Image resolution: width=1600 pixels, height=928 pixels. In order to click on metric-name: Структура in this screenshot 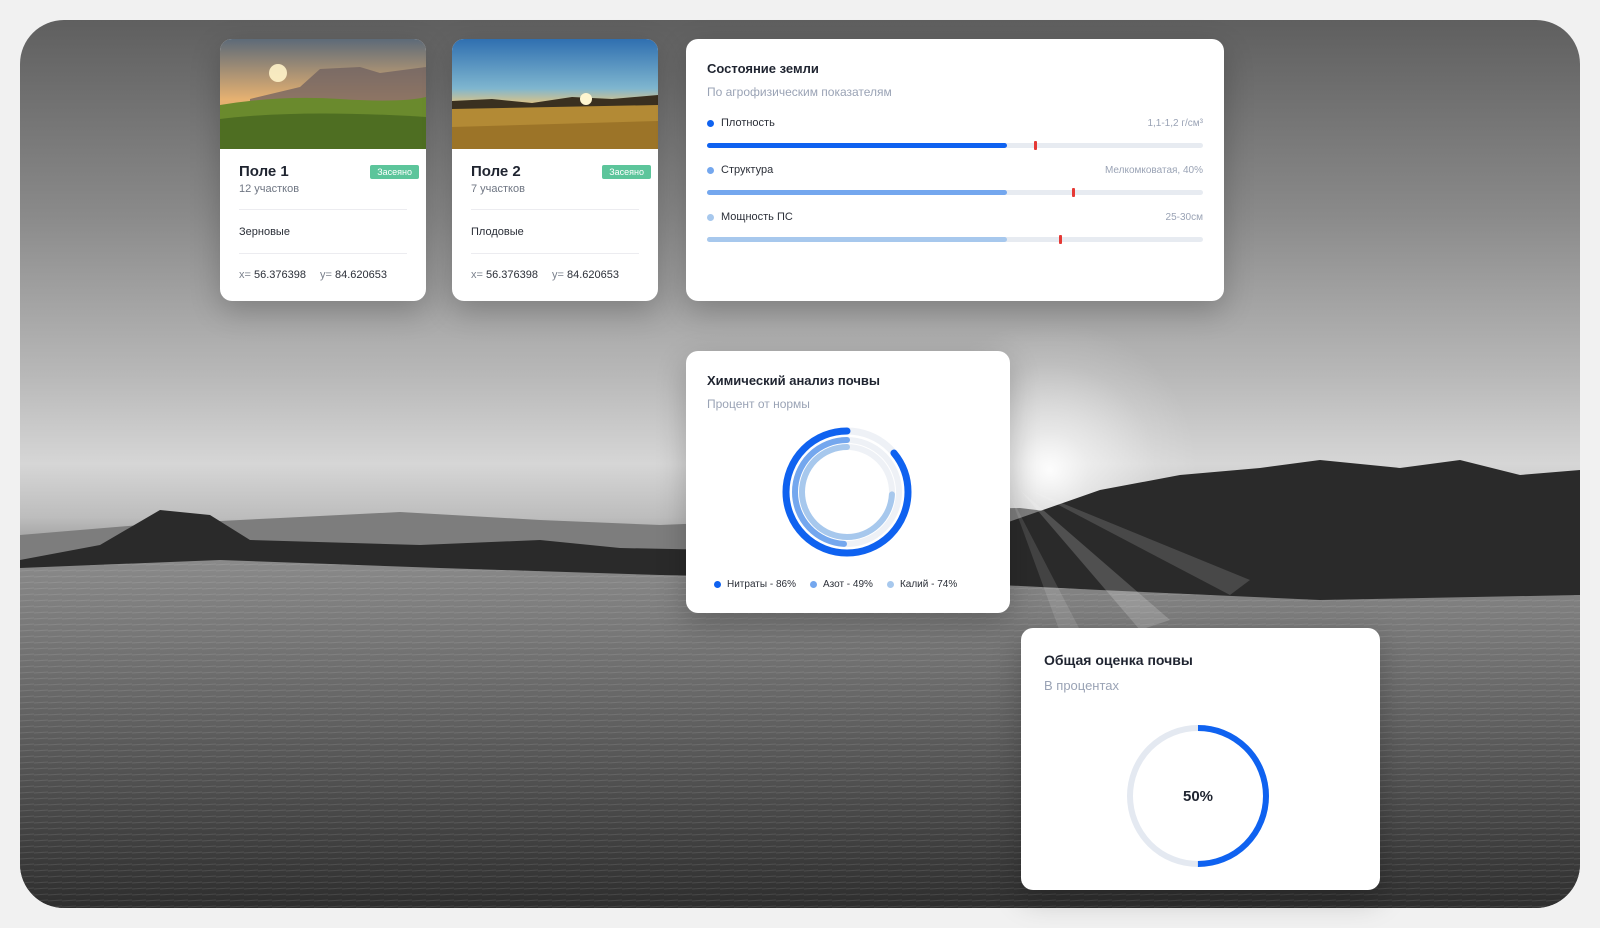, I will do `click(747, 170)`.